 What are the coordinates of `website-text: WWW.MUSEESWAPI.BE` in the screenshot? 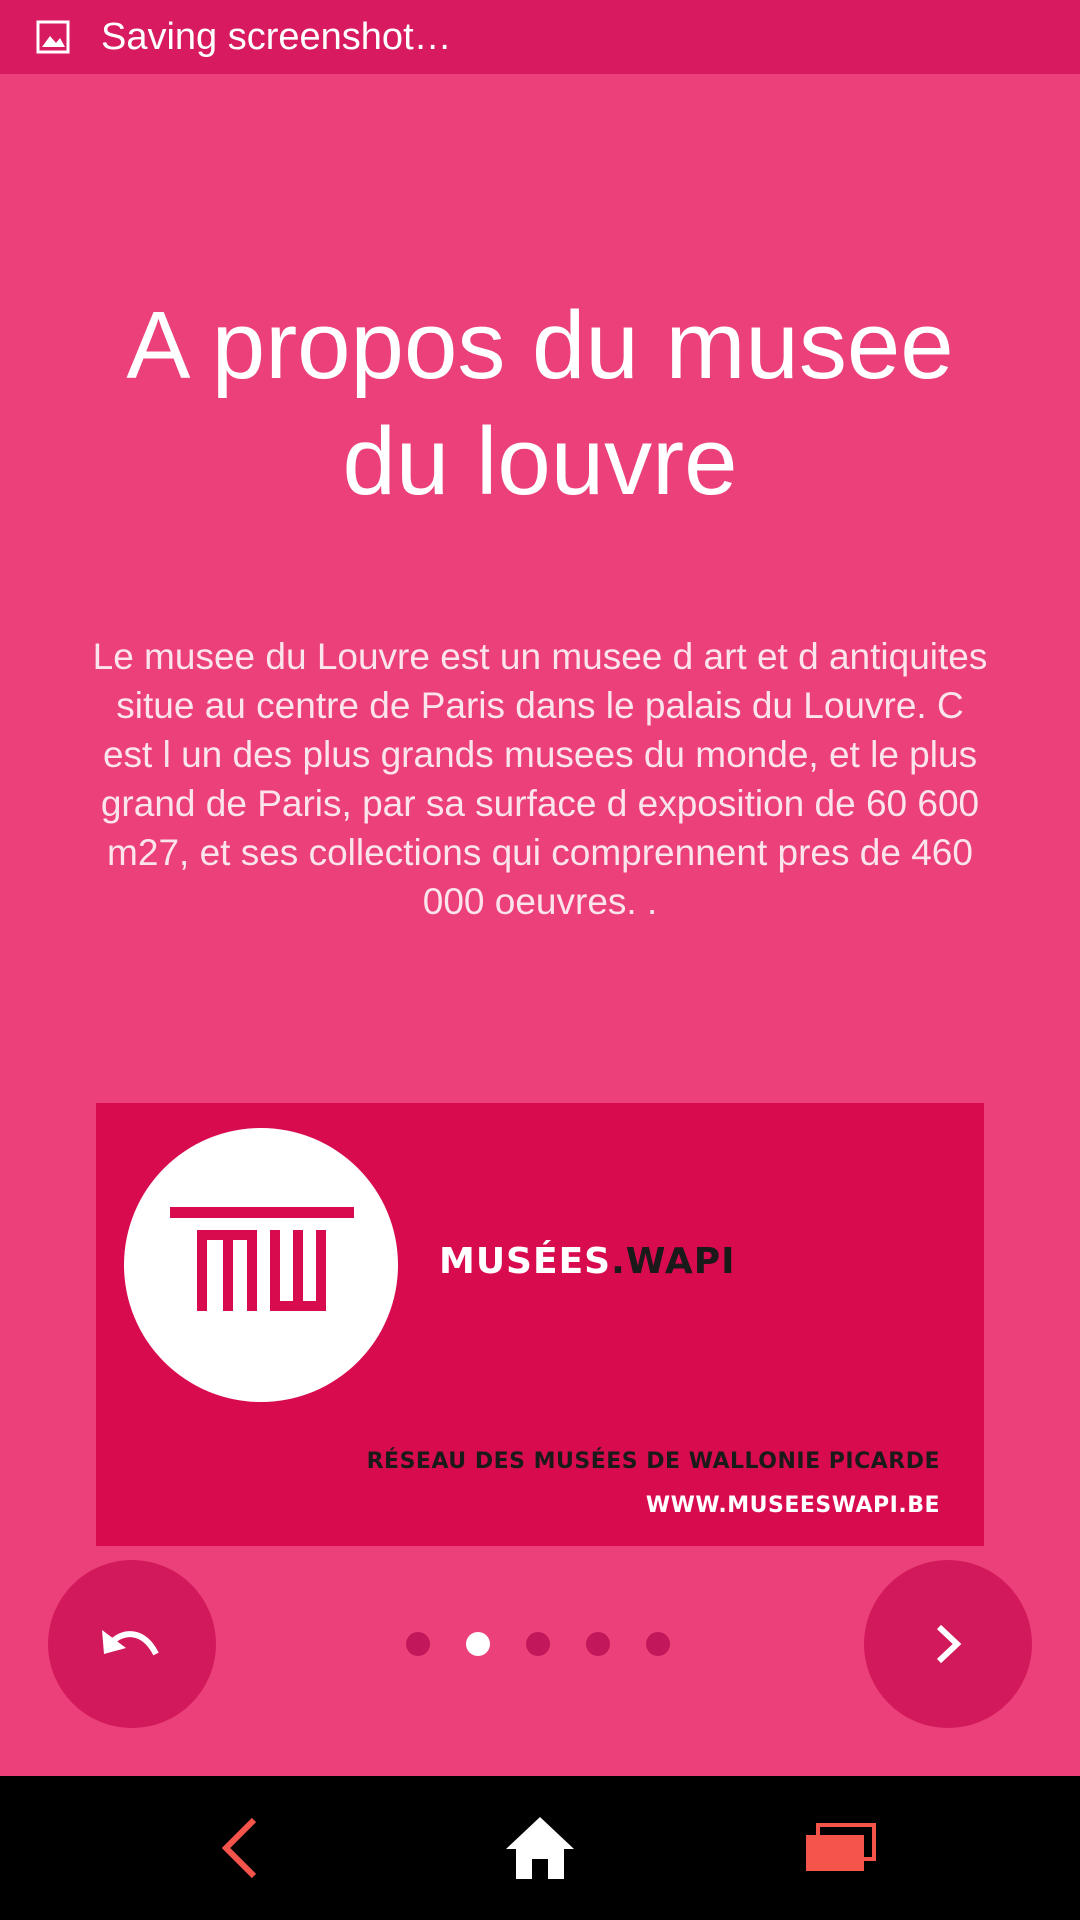 It's located at (792, 1505).